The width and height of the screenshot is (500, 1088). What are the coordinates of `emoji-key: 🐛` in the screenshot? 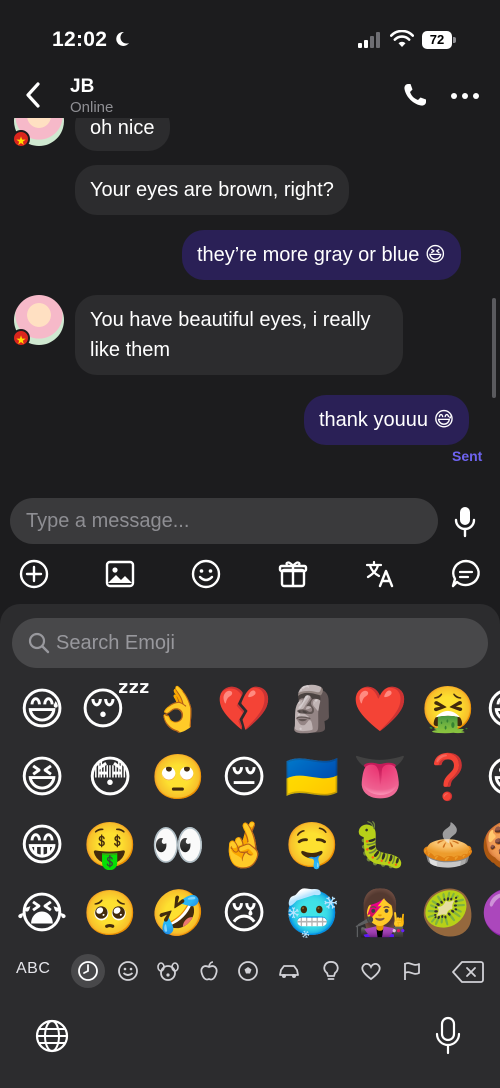 It's located at (380, 846).